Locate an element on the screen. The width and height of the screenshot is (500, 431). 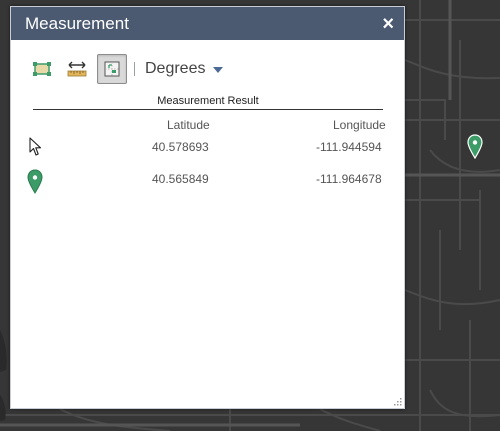
row-1-longitude: -111.944594 is located at coordinates (349, 147).